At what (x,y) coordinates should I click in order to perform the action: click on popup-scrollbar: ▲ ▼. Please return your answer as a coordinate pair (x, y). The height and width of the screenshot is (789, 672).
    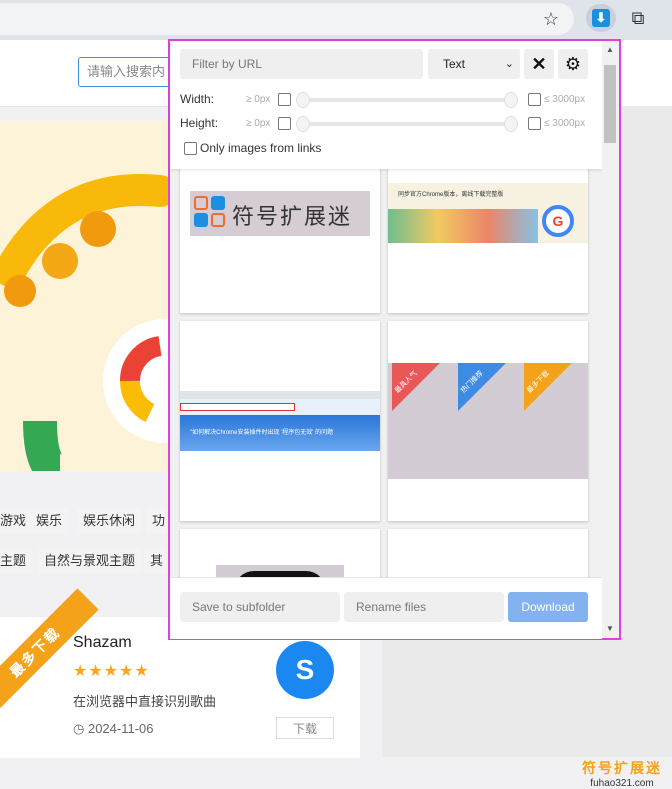
    Looking at the image, I should click on (610, 339).